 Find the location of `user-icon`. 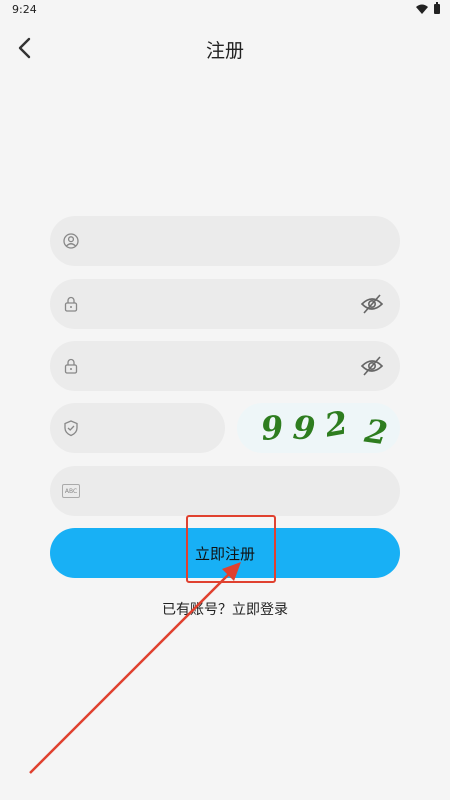

user-icon is located at coordinates (71, 241).